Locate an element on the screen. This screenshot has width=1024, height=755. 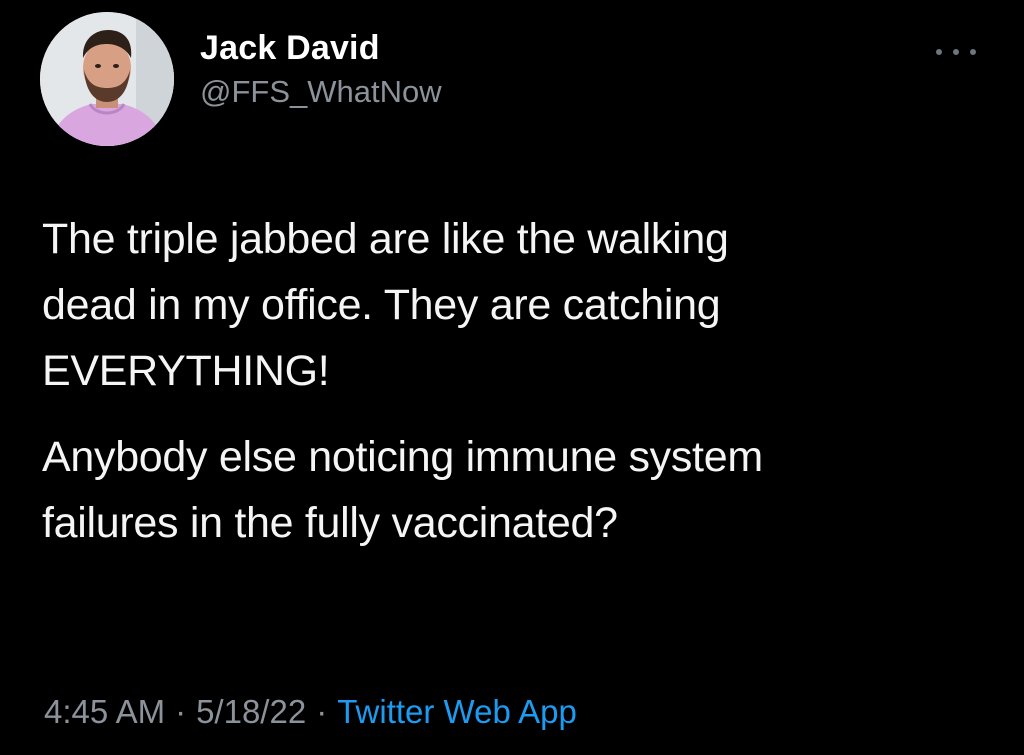
tweet-source-link: Twitter Web App is located at coordinates (457, 711).